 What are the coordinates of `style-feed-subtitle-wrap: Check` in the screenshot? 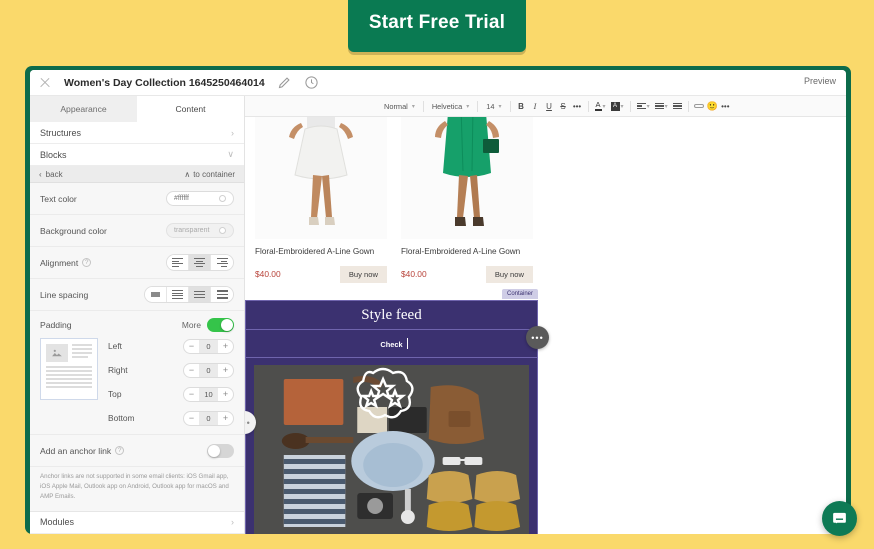 It's located at (391, 344).